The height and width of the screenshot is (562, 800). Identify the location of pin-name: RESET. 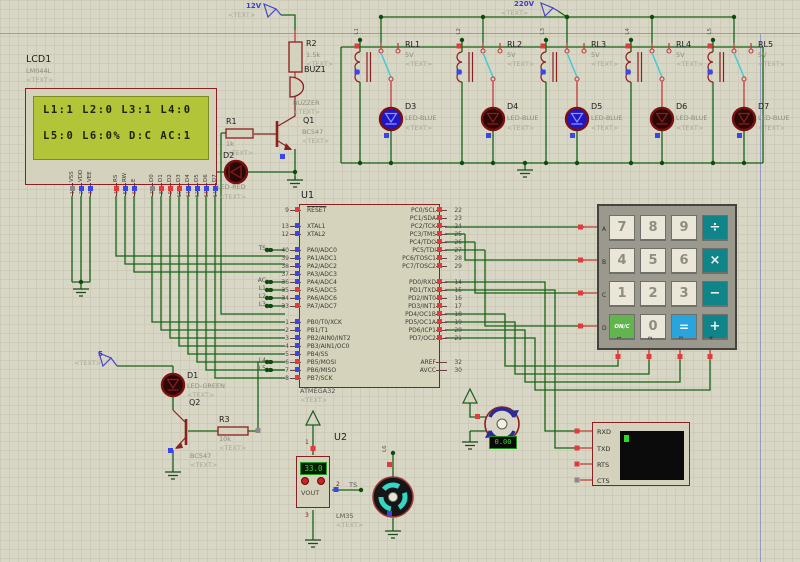
(317, 210).